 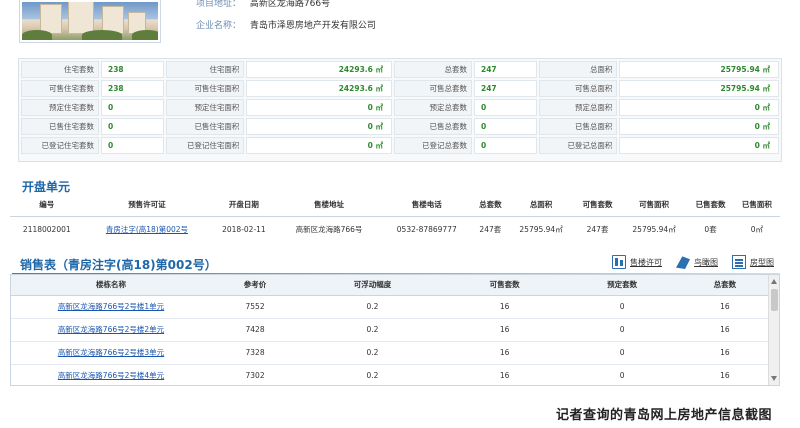 I want to click on column-header: 售楼电话, so click(x=426, y=205).